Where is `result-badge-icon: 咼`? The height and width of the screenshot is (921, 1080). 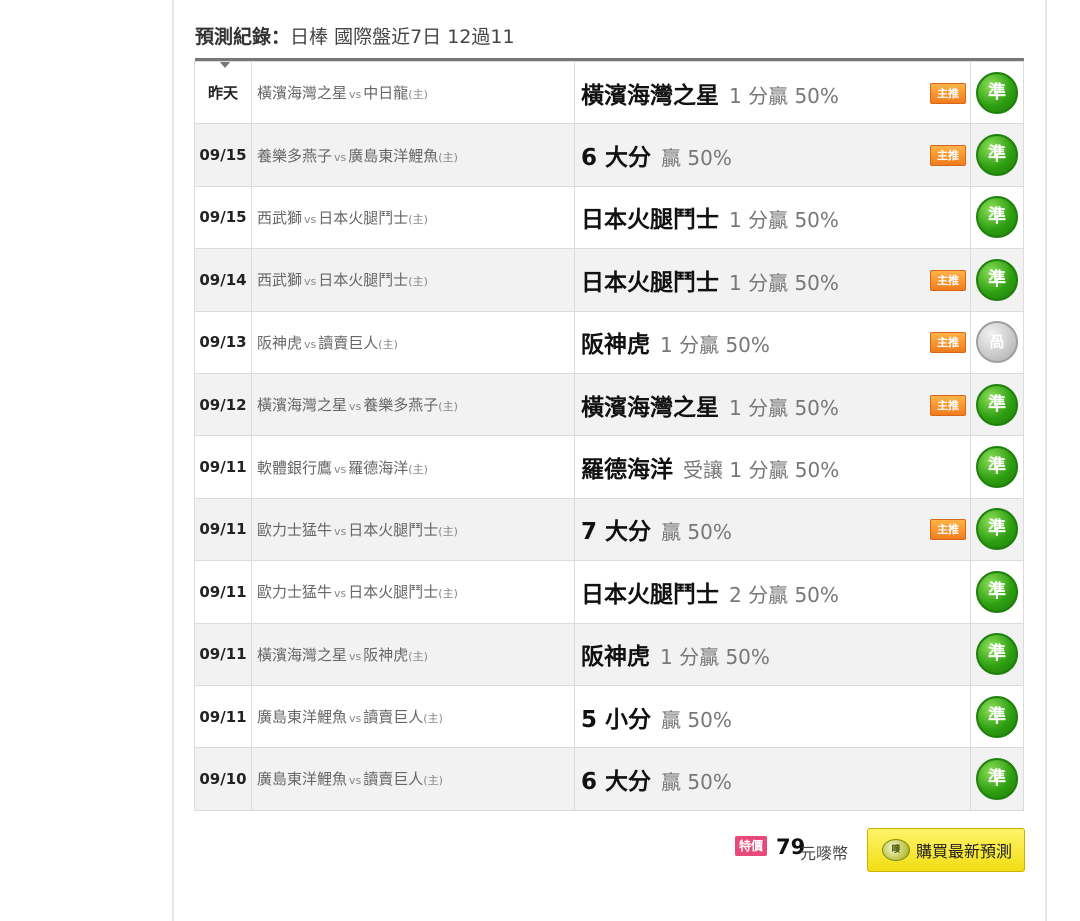
result-badge-icon: 咼 is located at coordinates (997, 342).